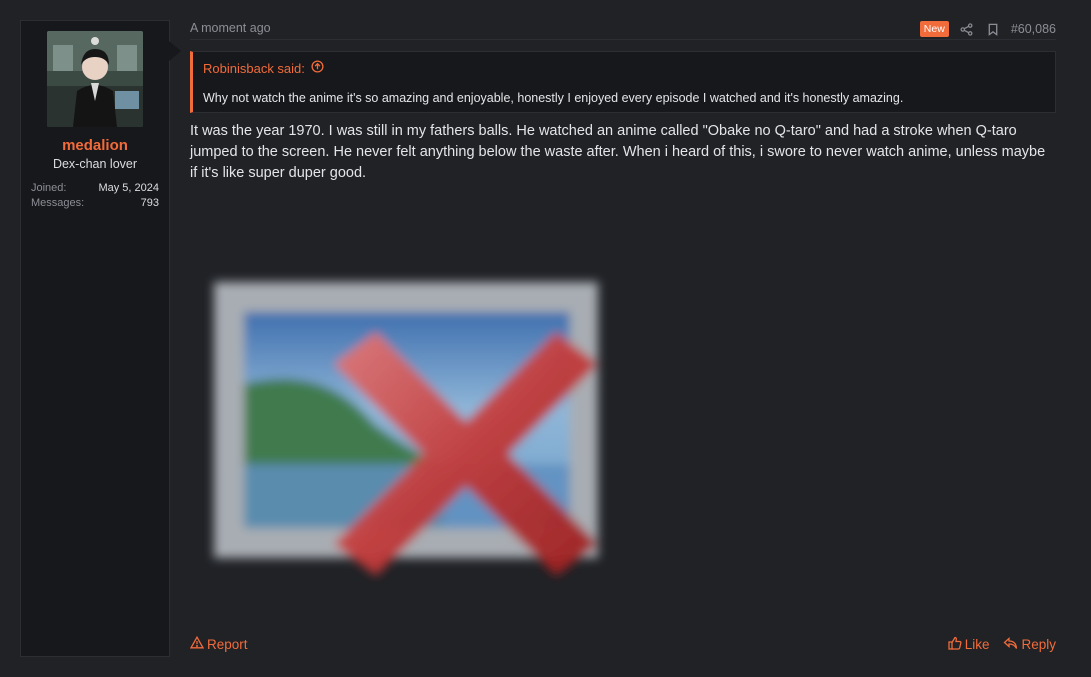 The image size is (1091, 677). What do you see at coordinates (1033, 29) in the screenshot?
I see `post-number: #60,086` at bounding box center [1033, 29].